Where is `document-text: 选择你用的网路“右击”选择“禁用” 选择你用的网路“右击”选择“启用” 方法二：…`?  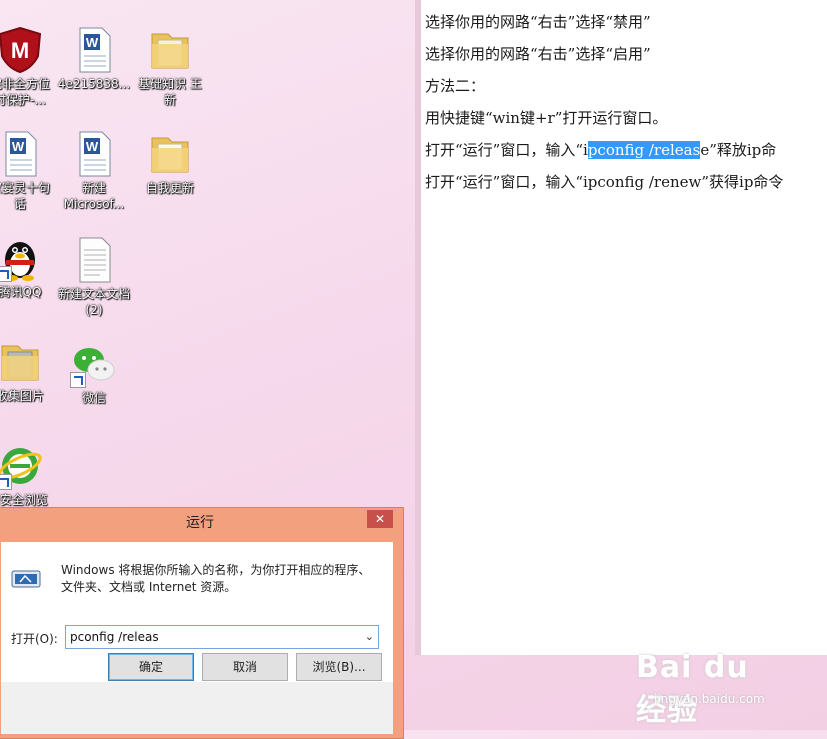 document-text: 选择你用的网路“右击”选择“禁用” 选择你用的网路“右击”选择“启用” 方法二：… is located at coordinates (626, 106).